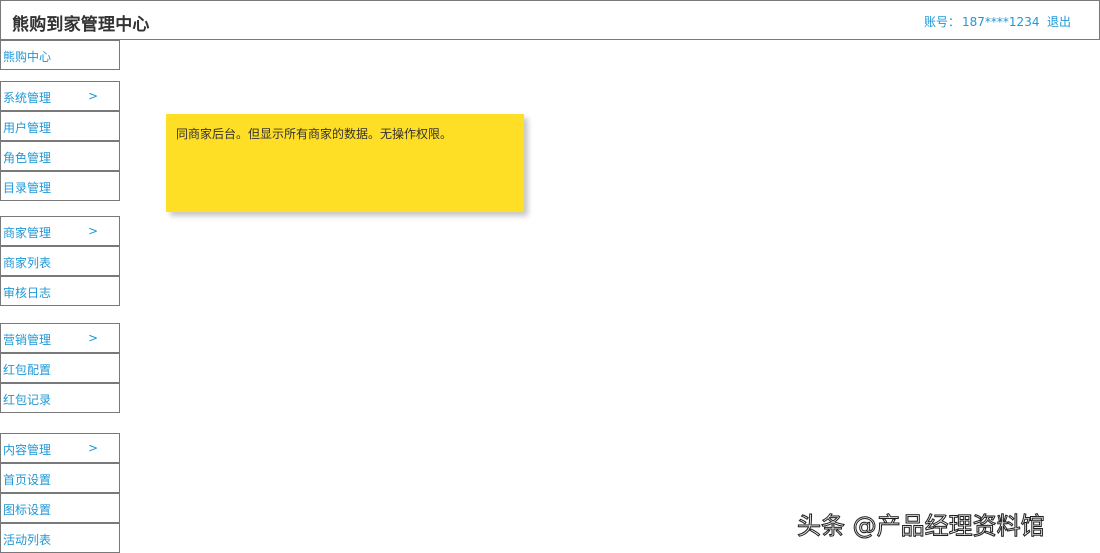 Image resolution: width=1100 pixels, height=553 pixels. Describe the element at coordinates (60, 291) in the screenshot. I see `sidebar-item-audit-log: 审核日志` at that location.